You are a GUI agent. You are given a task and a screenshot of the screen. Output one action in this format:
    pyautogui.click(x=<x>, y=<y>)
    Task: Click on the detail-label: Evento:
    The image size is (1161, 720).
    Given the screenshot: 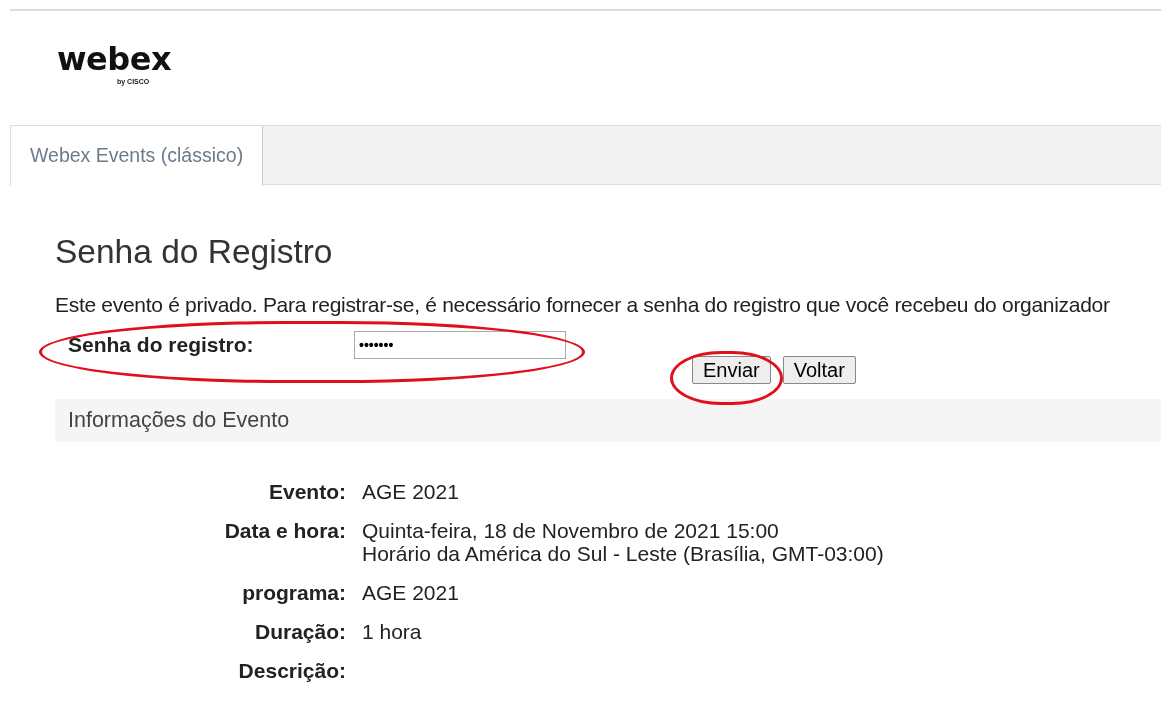 What is the action you would take?
    pyautogui.click(x=307, y=491)
    